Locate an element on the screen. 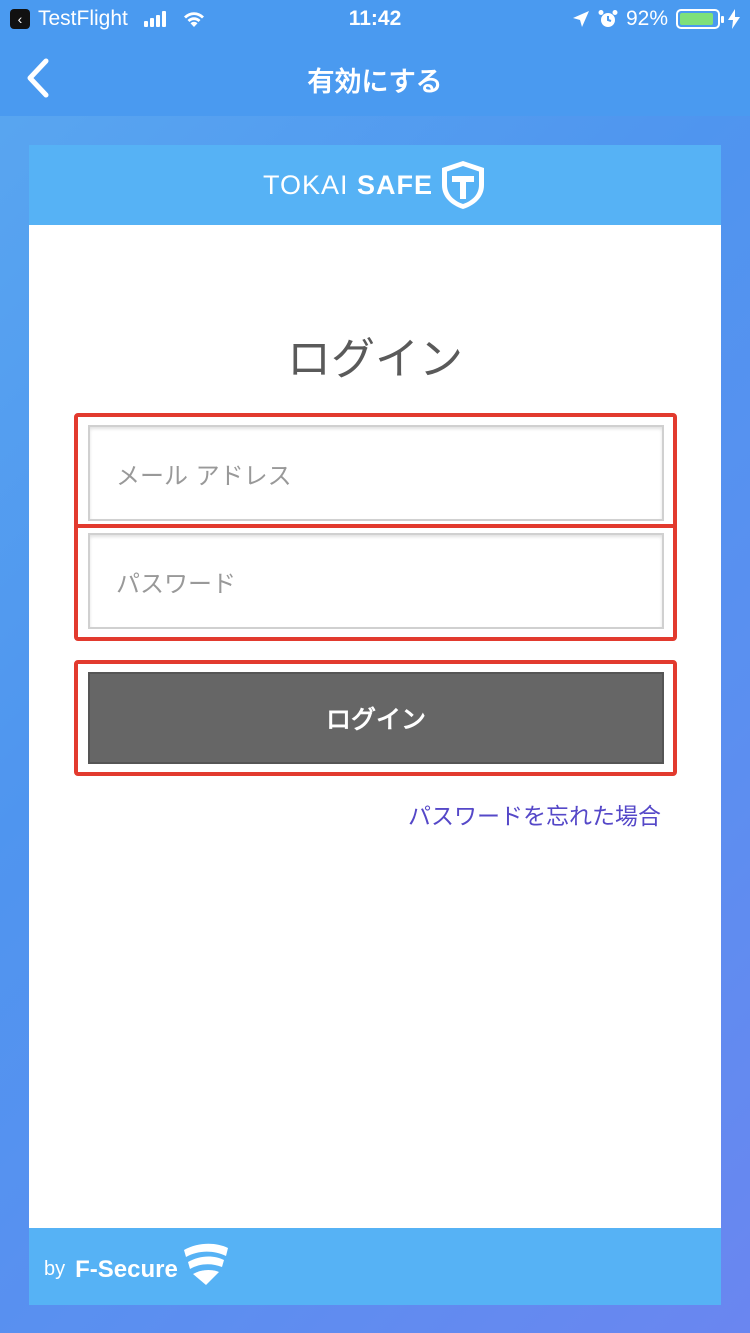  credentials-highlight: メール アドレス パスワード is located at coordinates (375, 527).